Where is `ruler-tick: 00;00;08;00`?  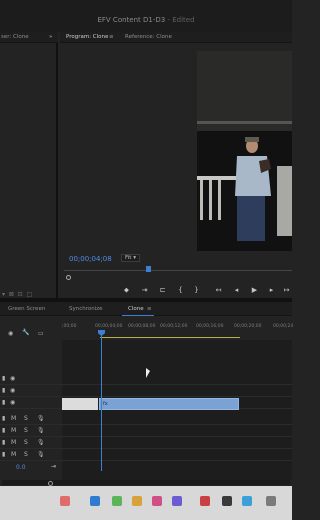
ruler-tick: 00;00;08;00 is located at coordinates (142, 326).